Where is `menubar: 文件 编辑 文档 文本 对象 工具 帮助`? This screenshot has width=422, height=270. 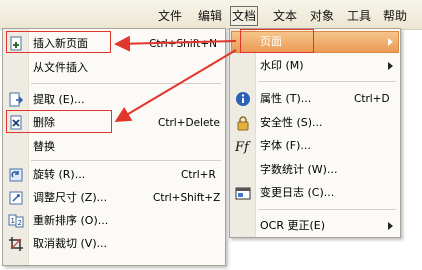
menubar: 文件 编辑 文档 文本 对象 工具 帮助 is located at coordinates (211, 15).